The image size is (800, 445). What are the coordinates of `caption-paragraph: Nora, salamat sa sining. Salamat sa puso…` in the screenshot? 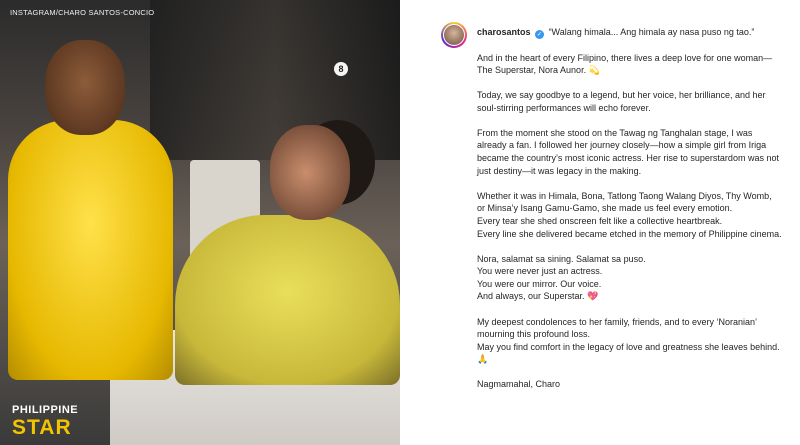 It's located at (561, 277).